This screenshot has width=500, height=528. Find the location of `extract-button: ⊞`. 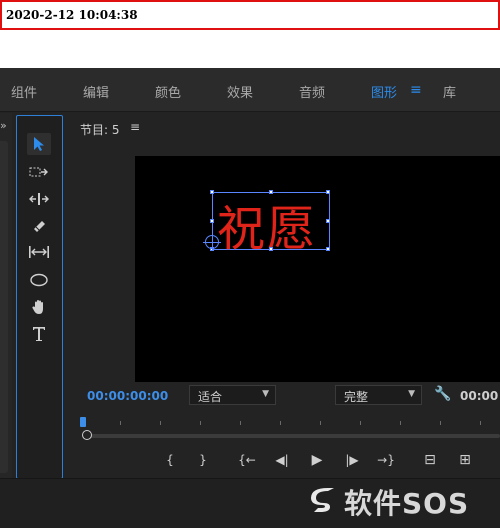

extract-button: ⊞ is located at coordinates (465, 460).